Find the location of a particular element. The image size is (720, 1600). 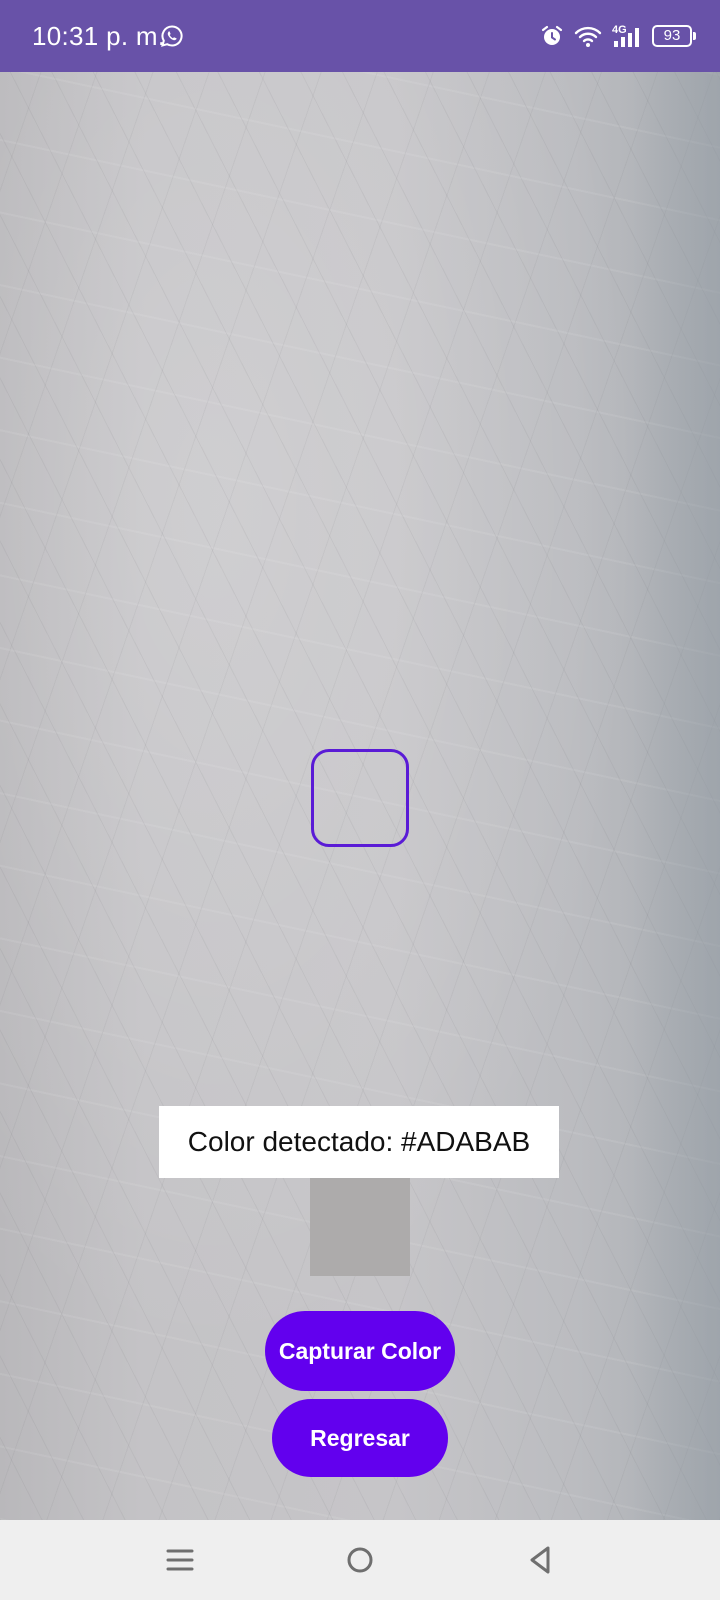

wall-edge-shadow is located at coordinates (675, 796).